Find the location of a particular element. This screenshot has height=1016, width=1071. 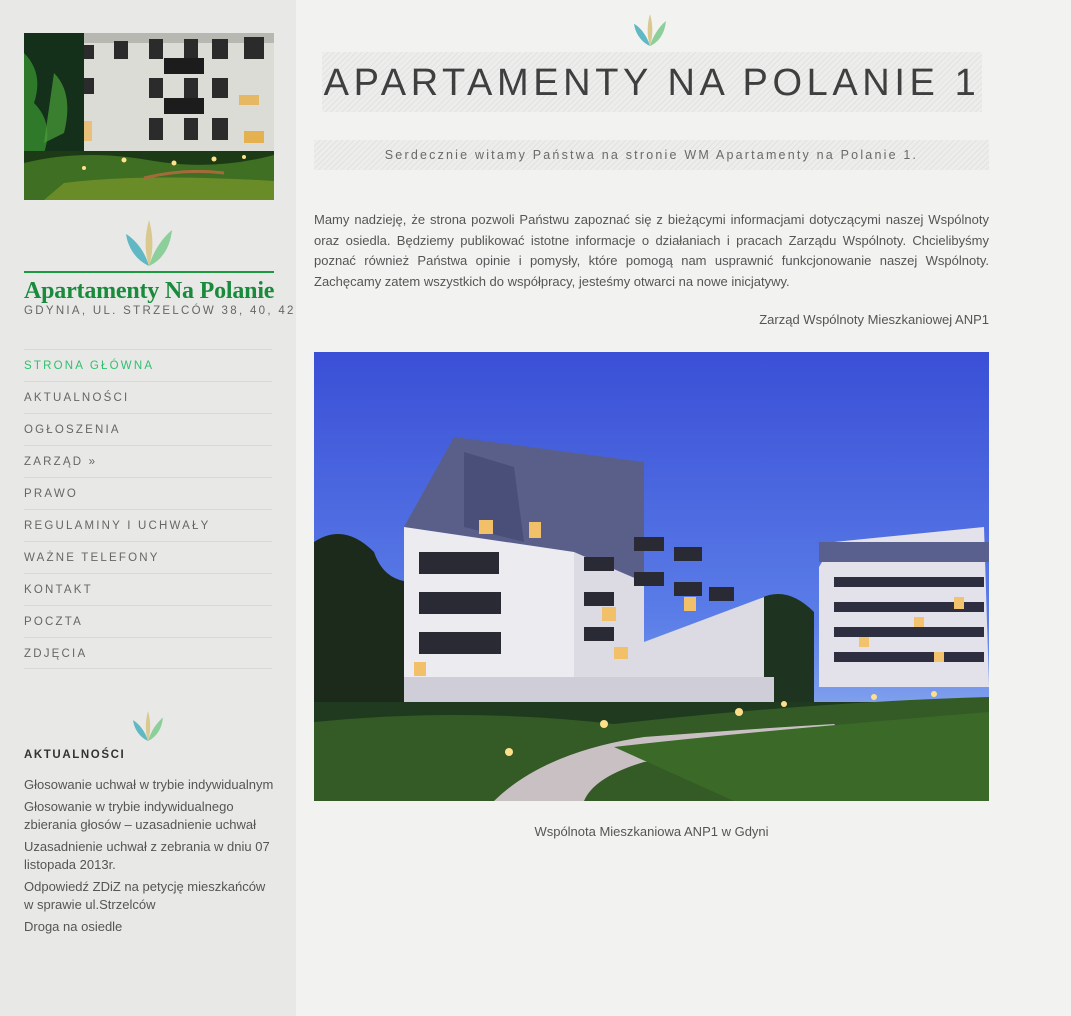

signature: Zarząd Wspólnoty Mieszkaniowej ANP1 is located at coordinates (874, 319).